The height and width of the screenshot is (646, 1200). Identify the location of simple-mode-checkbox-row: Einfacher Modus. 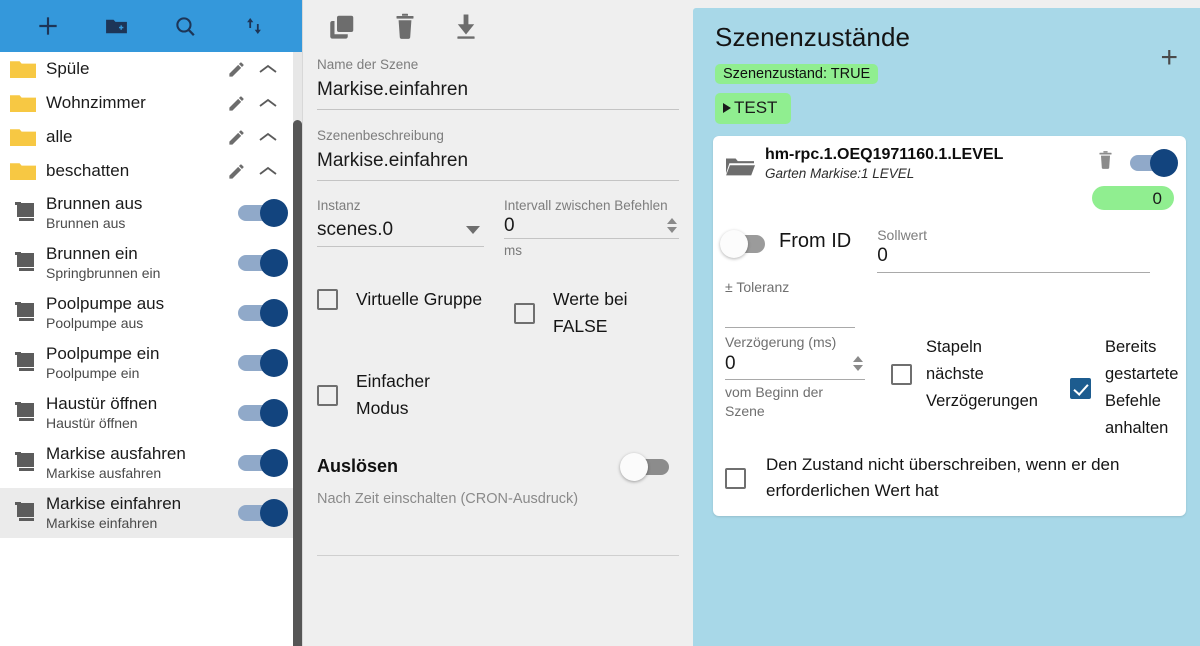
(400, 395).